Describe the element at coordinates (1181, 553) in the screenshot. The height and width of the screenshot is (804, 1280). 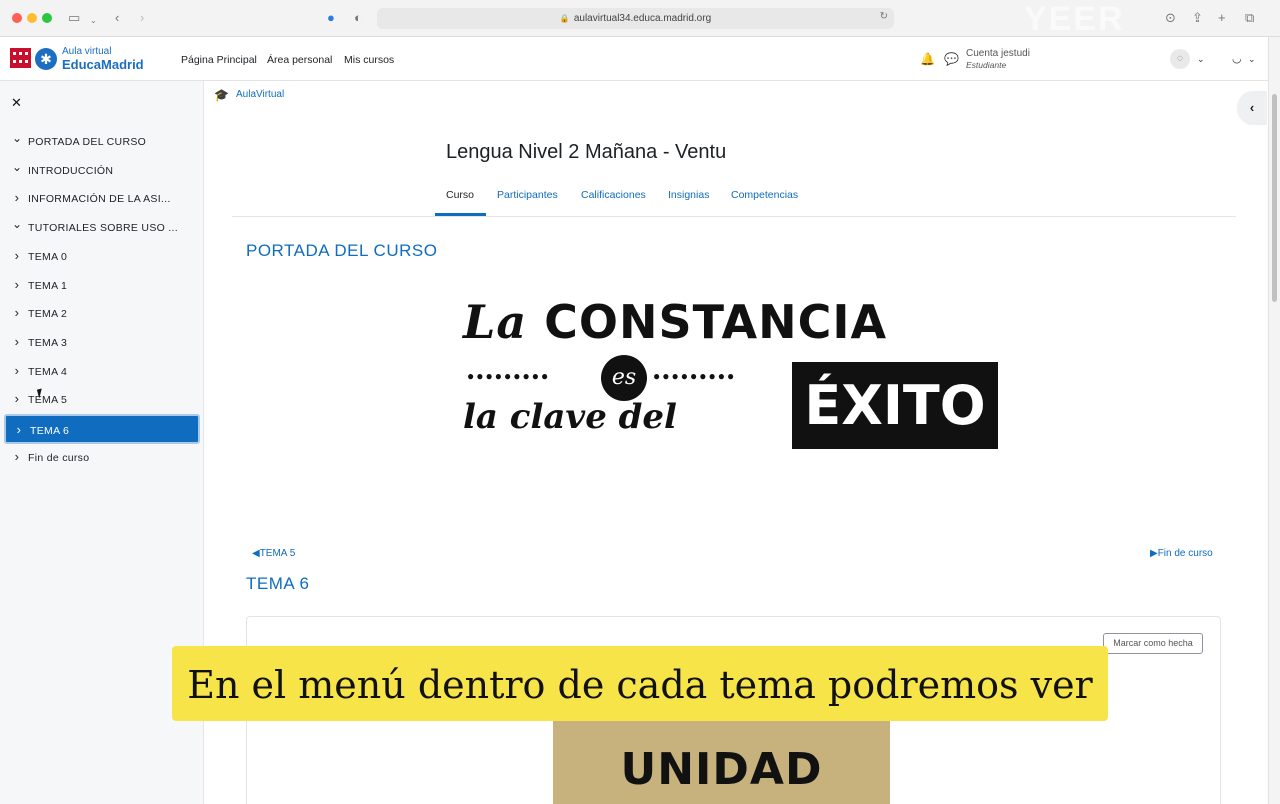
I see `next-section-link: ▶Fin de curso` at that location.